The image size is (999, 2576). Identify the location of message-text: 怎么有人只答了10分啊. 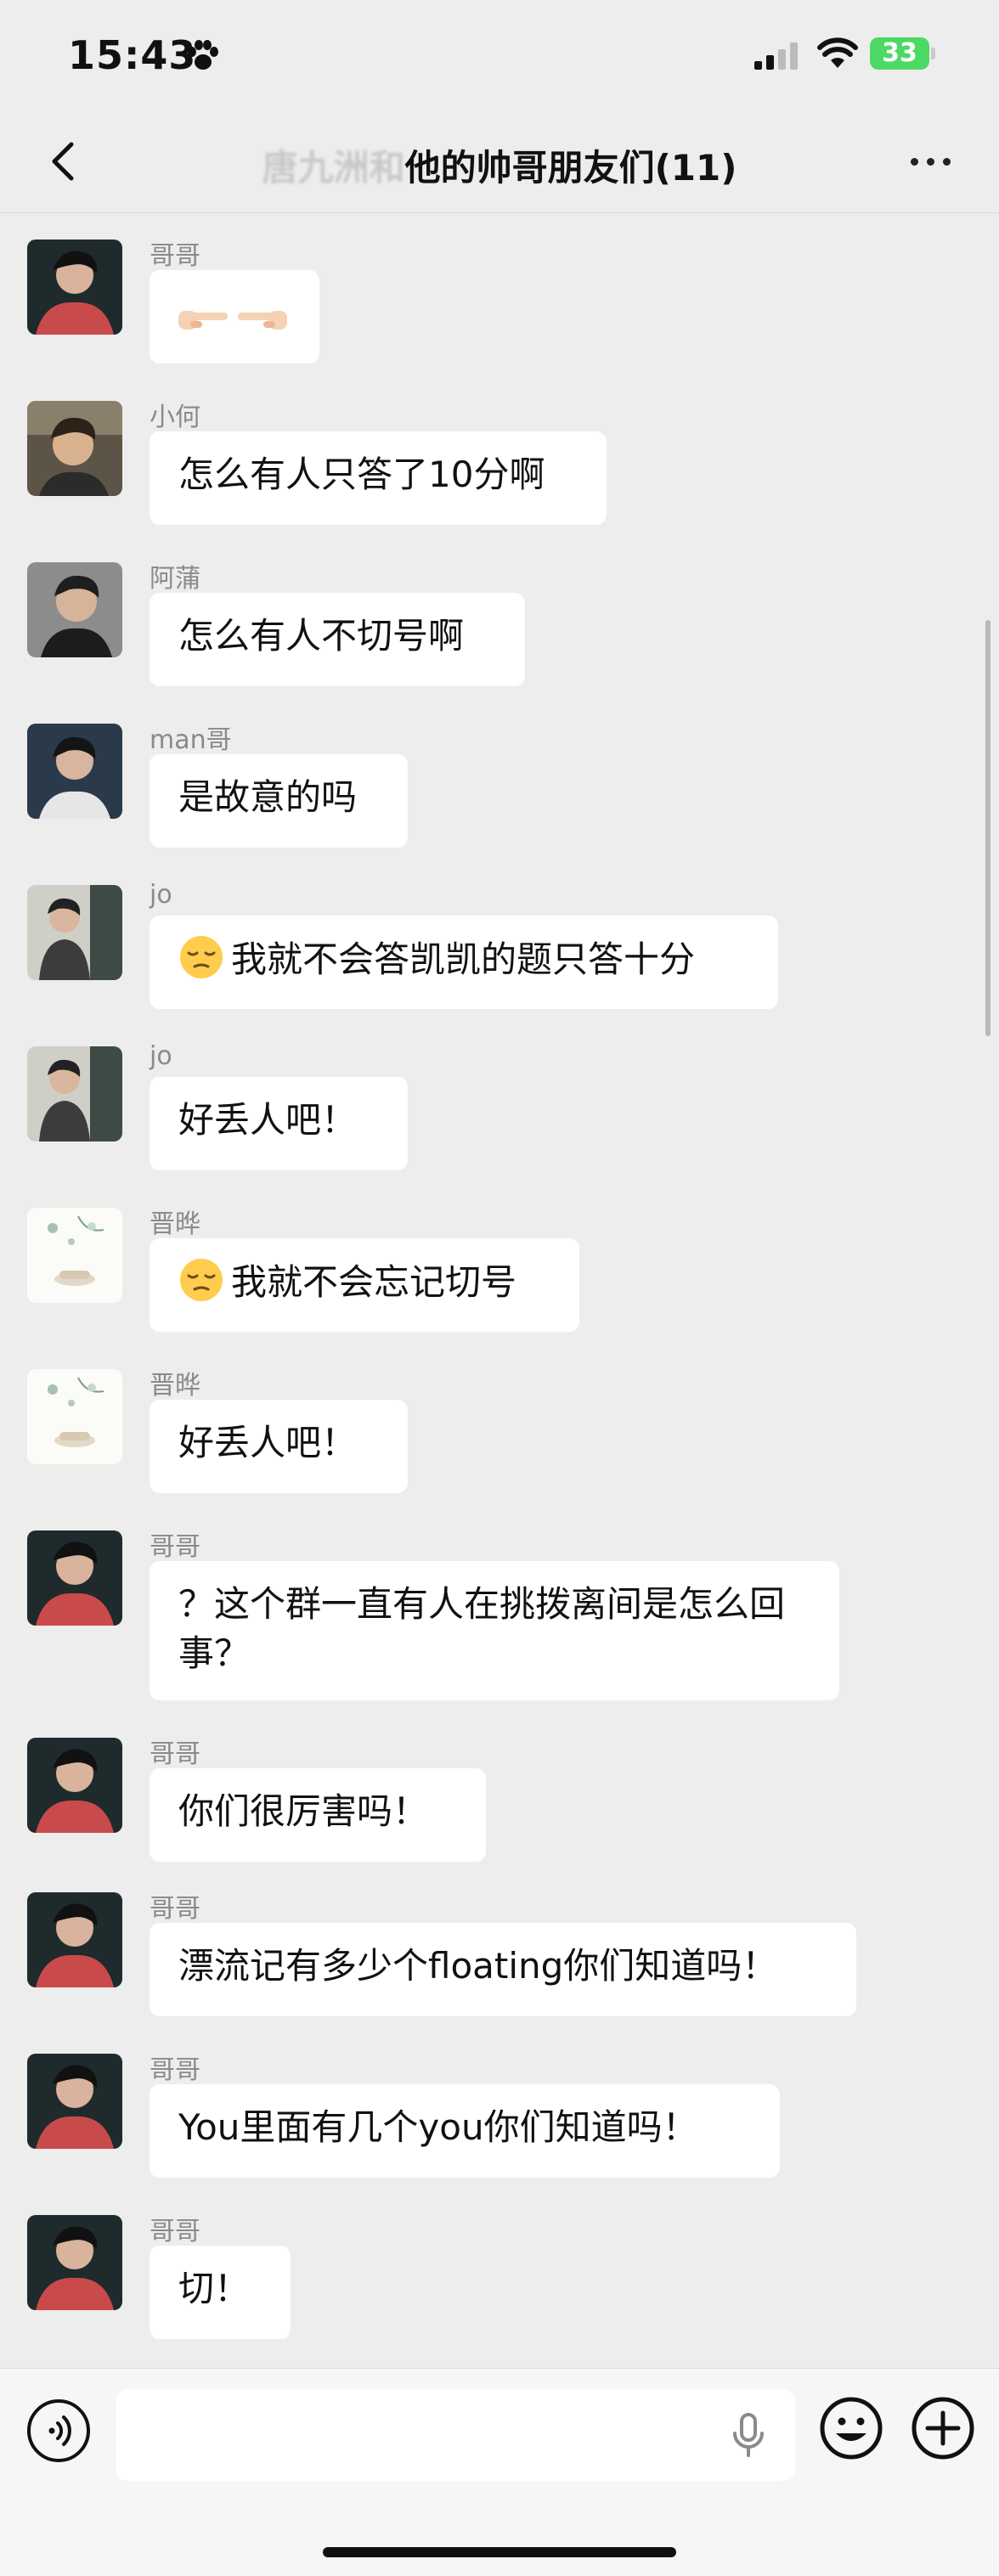
(361, 474).